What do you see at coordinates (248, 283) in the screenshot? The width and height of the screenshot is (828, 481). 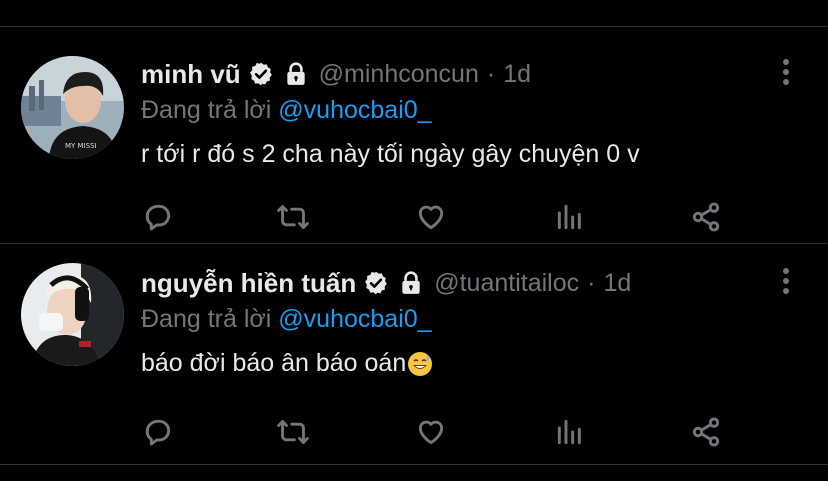 I see `display-name: nguyễn hiền tuấn` at bounding box center [248, 283].